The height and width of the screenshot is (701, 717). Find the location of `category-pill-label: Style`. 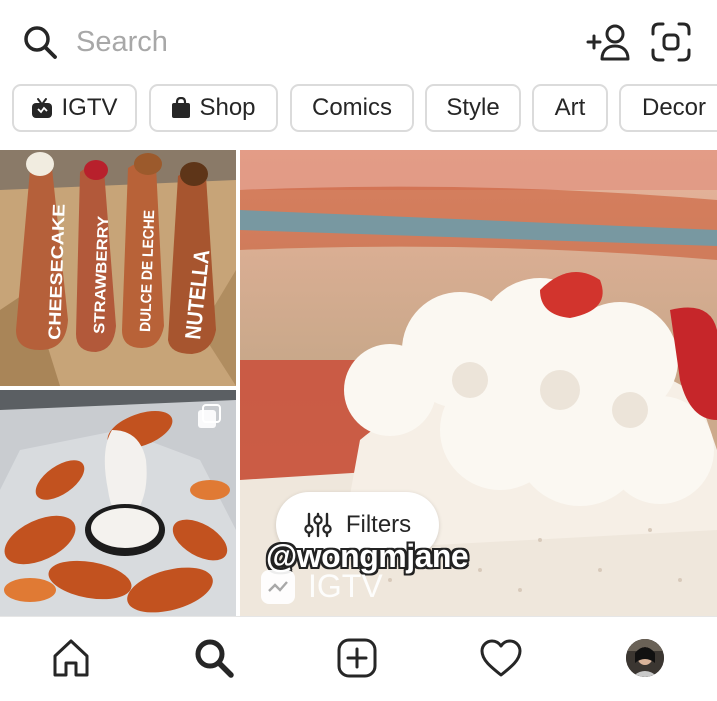

category-pill-label: Style is located at coordinates (473, 107).